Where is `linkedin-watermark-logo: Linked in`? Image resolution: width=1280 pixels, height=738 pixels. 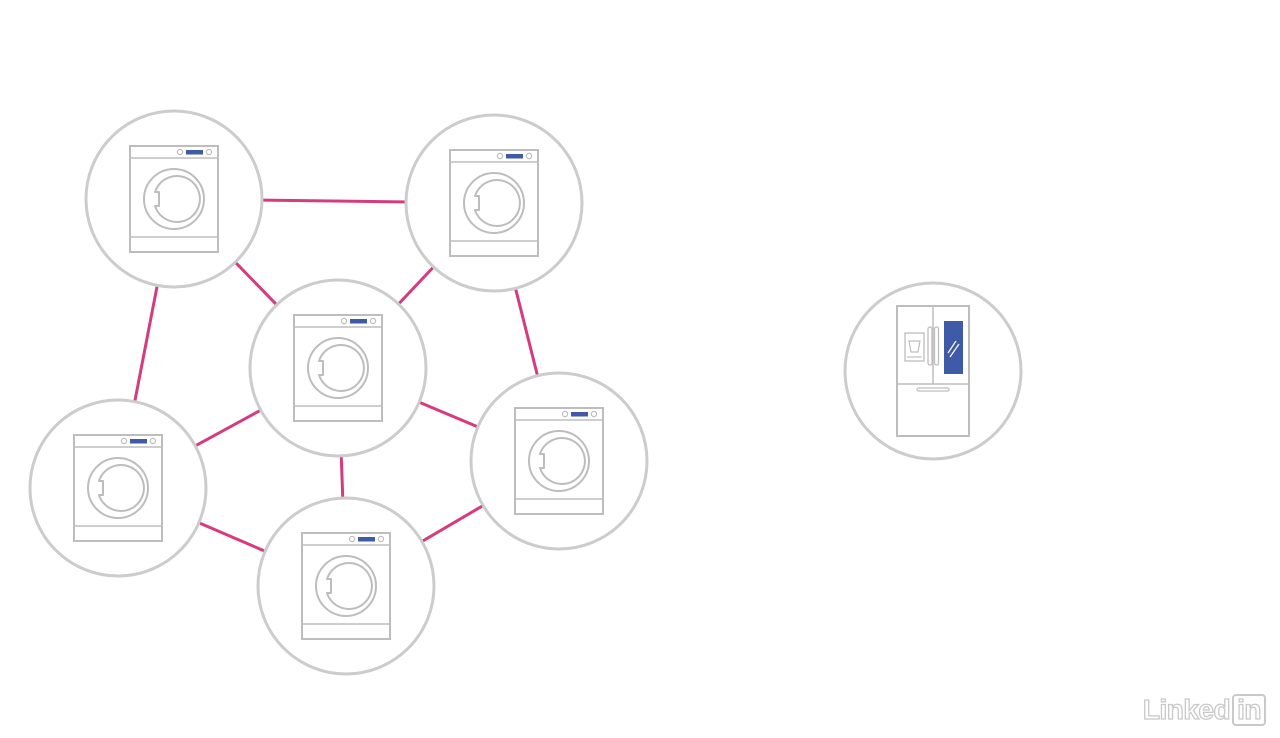 linkedin-watermark-logo: Linked in is located at coordinates (1204, 709).